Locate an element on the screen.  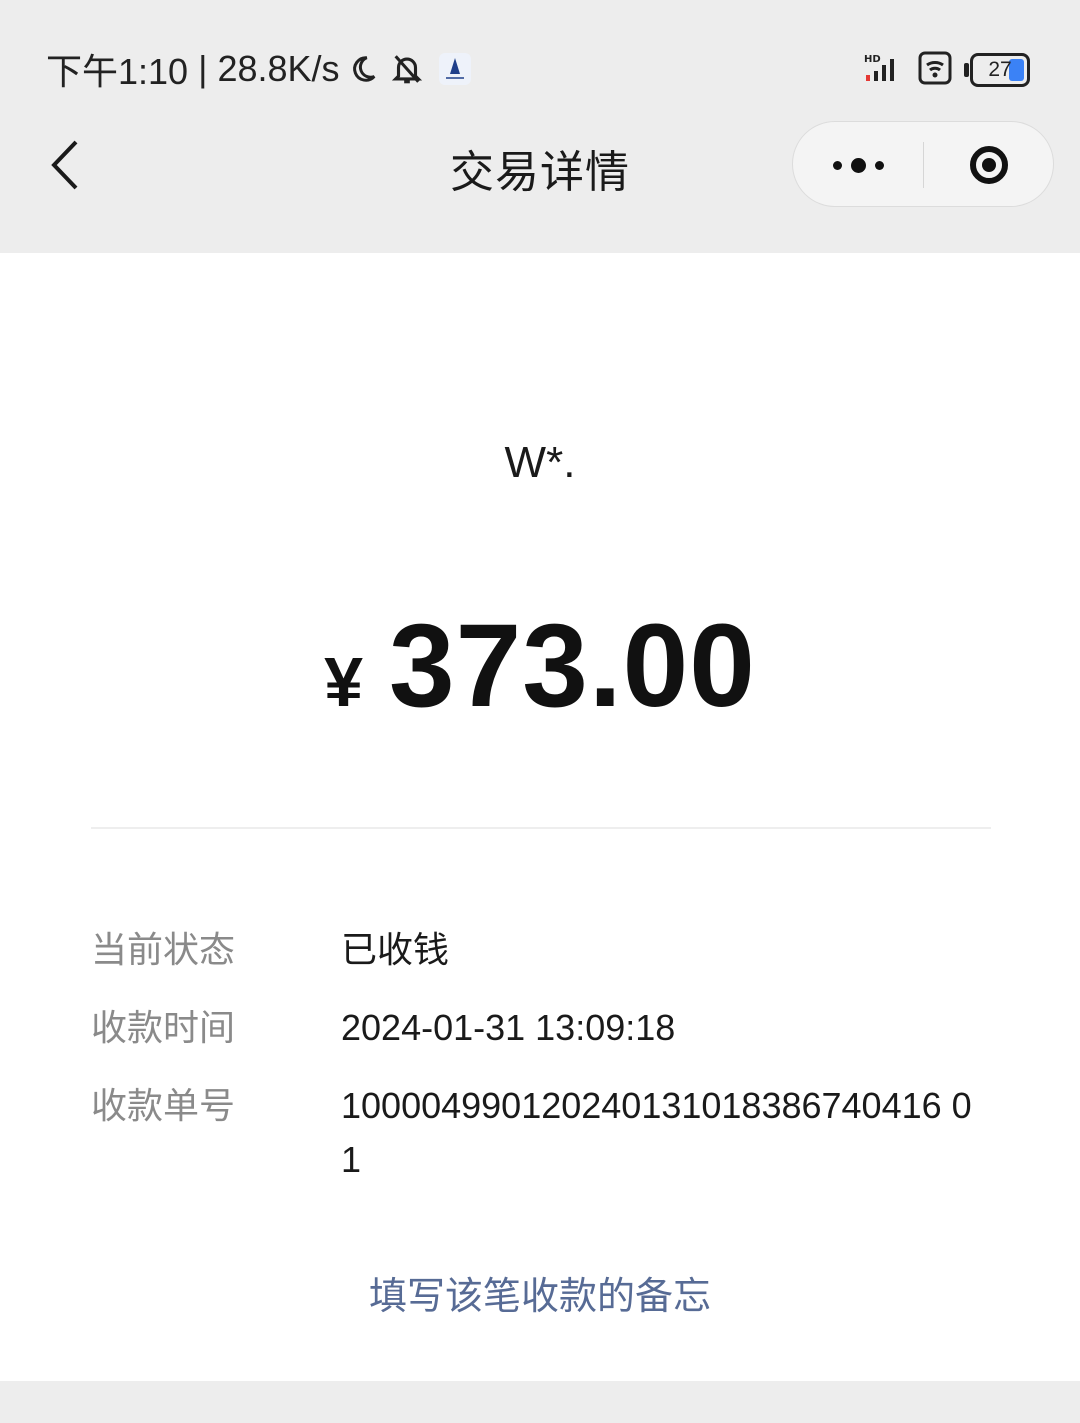
divider is located at coordinates (541, 828).